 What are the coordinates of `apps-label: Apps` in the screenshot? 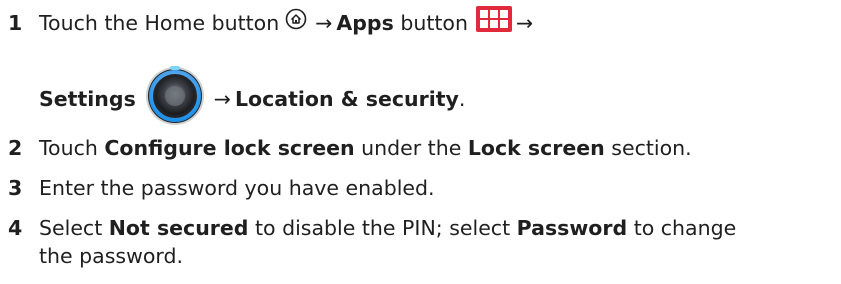 It's located at (365, 22).